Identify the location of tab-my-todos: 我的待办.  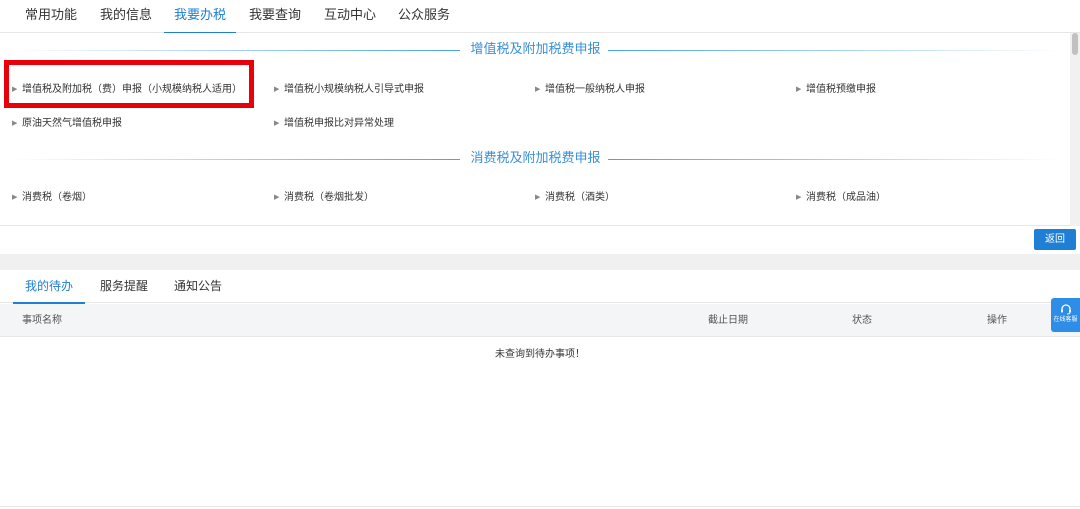
(49, 287).